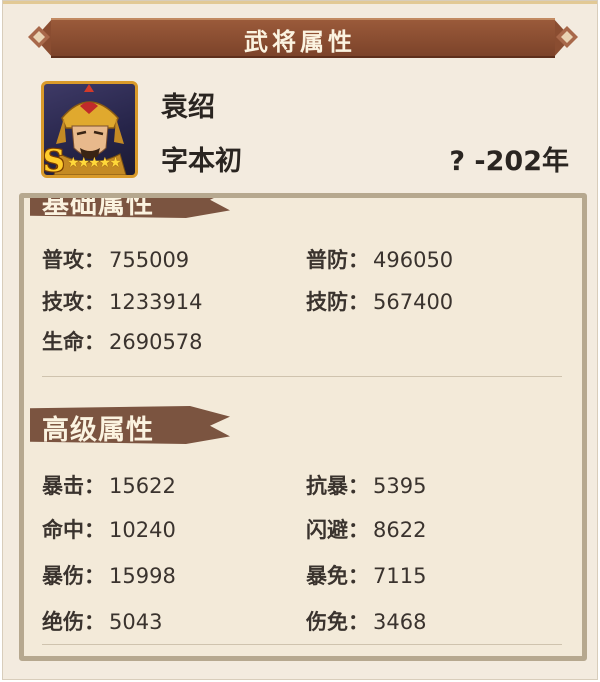 This screenshot has height=682, width=600. I want to click on stat-value: 3468, so click(400, 622).